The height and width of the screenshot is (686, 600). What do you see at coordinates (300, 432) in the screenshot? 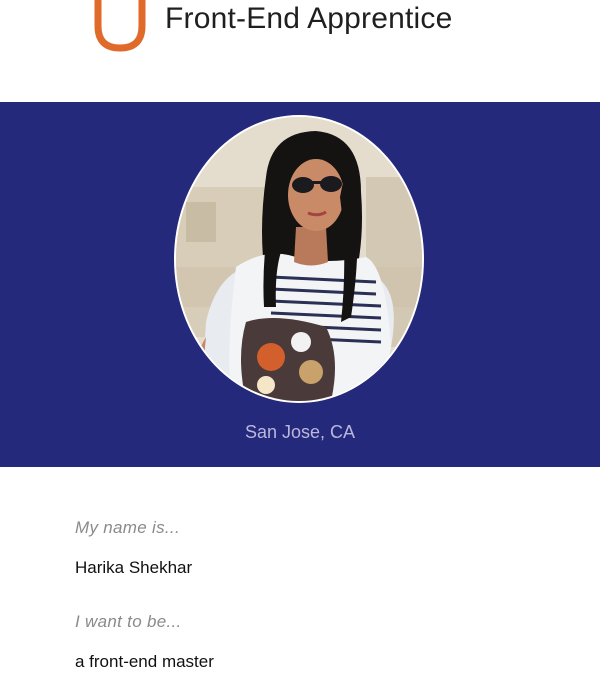
I see `location-text: San Jose, CA` at bounding box center [300, 432].